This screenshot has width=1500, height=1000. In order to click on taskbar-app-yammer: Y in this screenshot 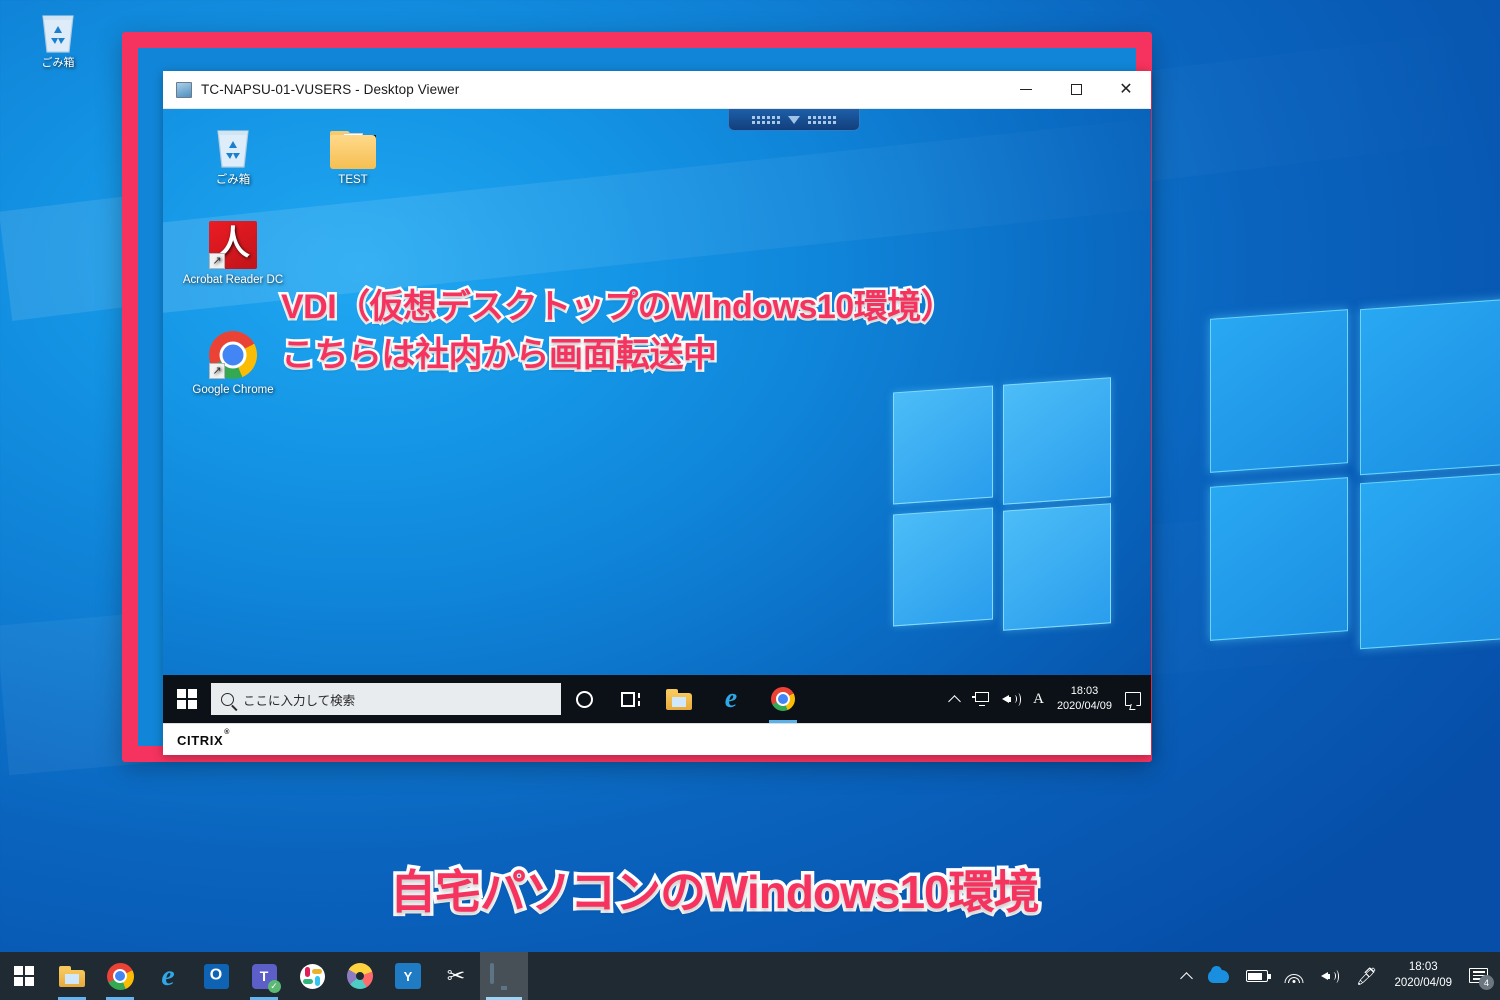, I will do `click(408, 976)`.